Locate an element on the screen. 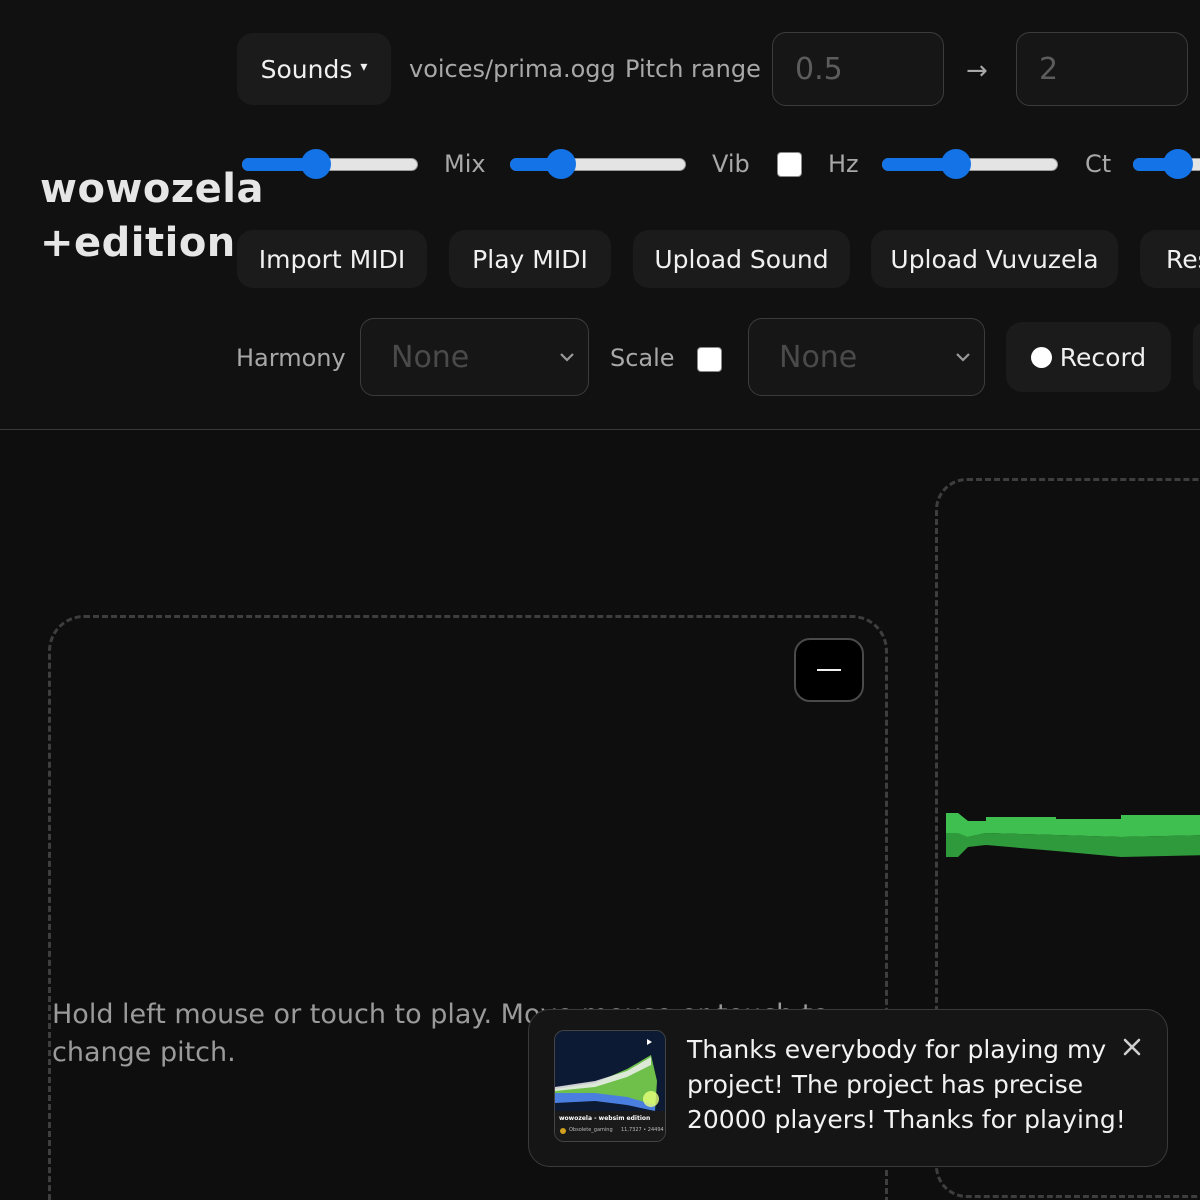 This screenshot has height=1200, width=1200. vuvuzela-trail is located at coordinates (1073, 835).